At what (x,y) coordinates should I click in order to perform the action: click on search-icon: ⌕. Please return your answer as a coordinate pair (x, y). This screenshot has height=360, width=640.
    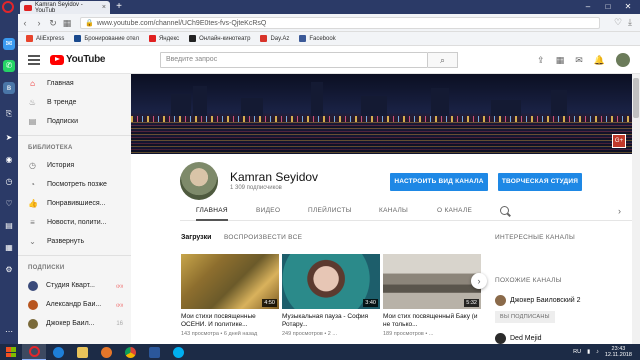
    Looking at the image, I should click on (443, 60).